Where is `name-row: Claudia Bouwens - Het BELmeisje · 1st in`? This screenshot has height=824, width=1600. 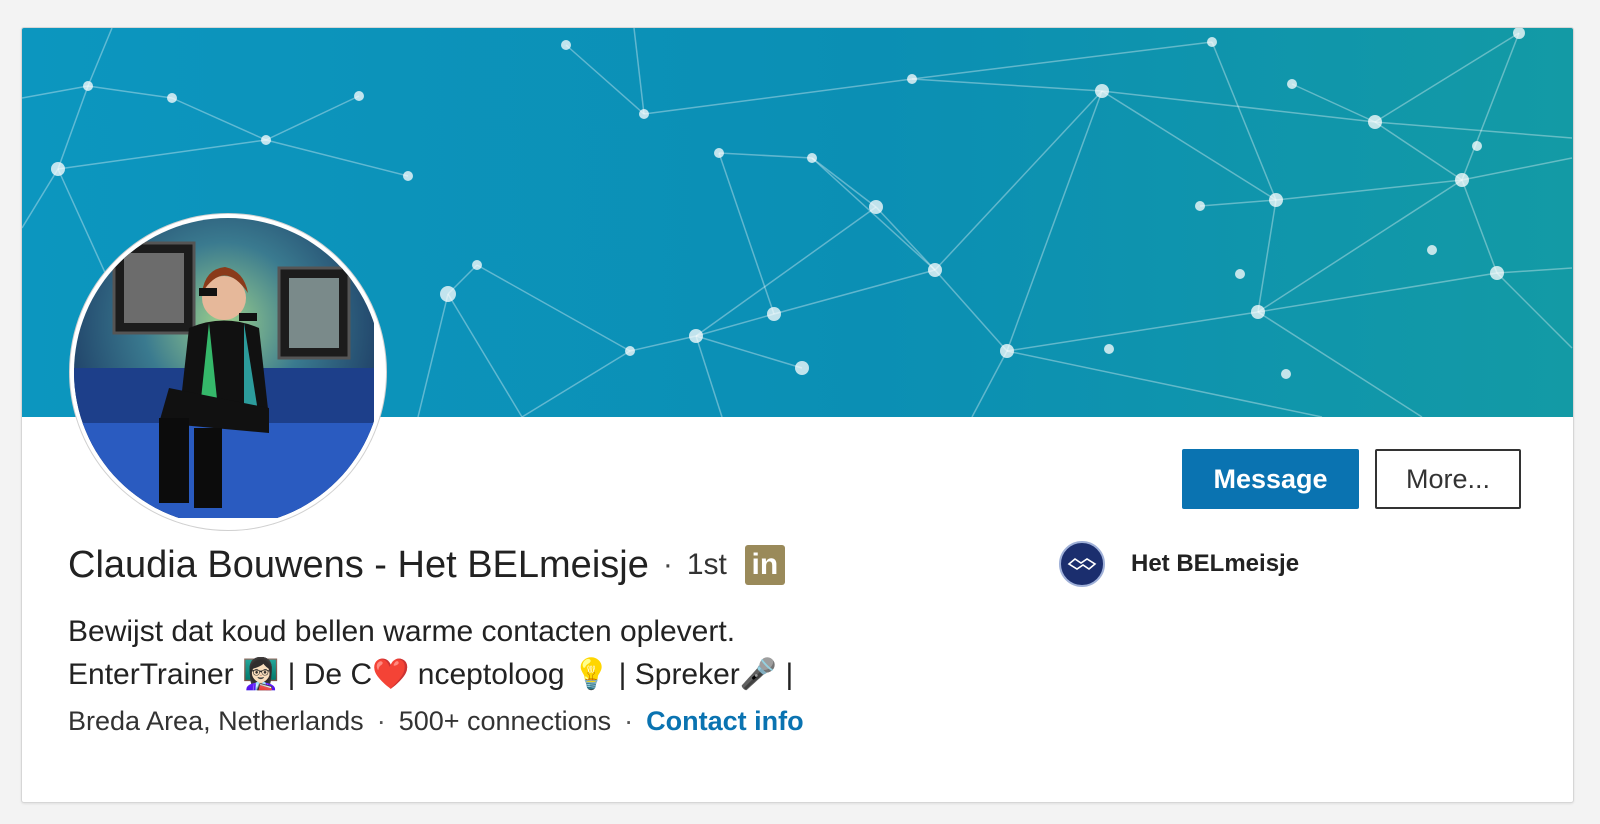
name-row: Claudia Bouwens - Het BELmeisje · 1st in is located at coordinates (426, 565).